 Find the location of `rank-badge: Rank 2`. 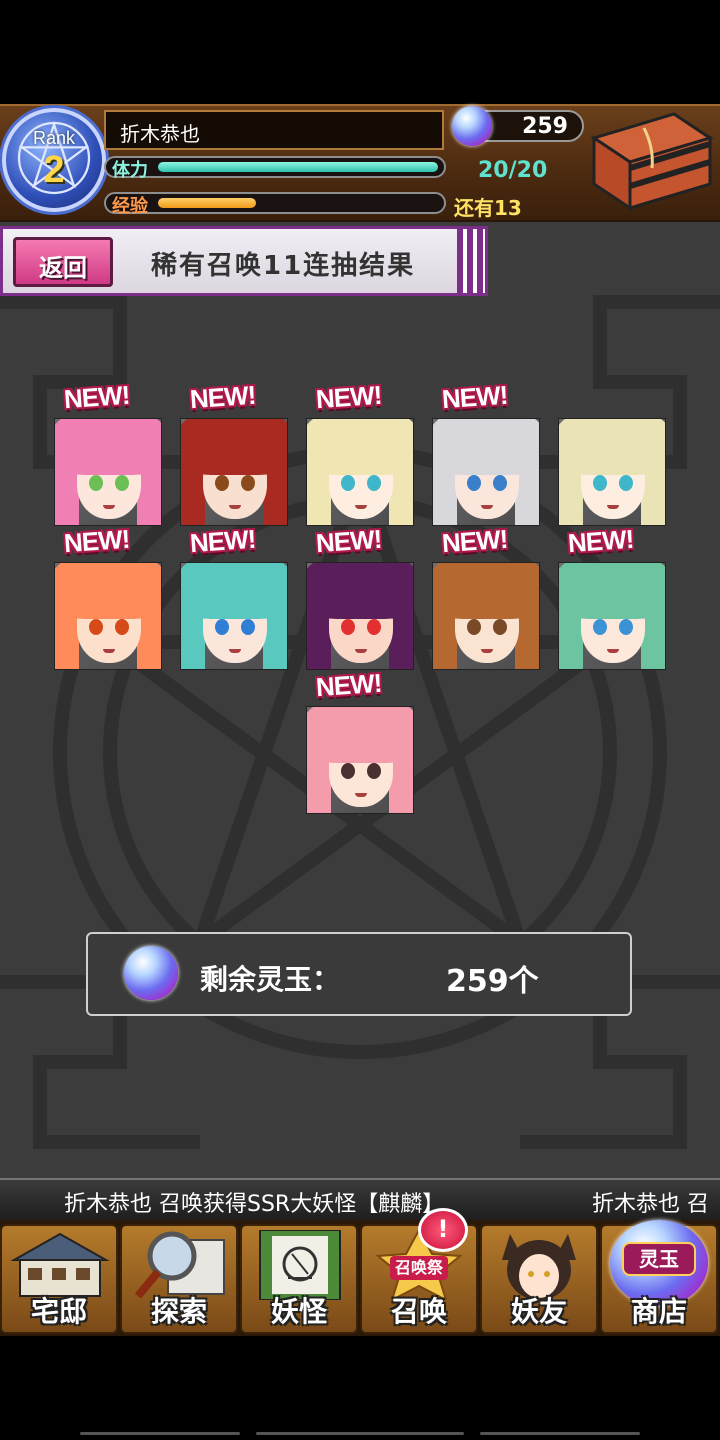

rank-badge: Rank 2 is located at coordinates (54, 160).